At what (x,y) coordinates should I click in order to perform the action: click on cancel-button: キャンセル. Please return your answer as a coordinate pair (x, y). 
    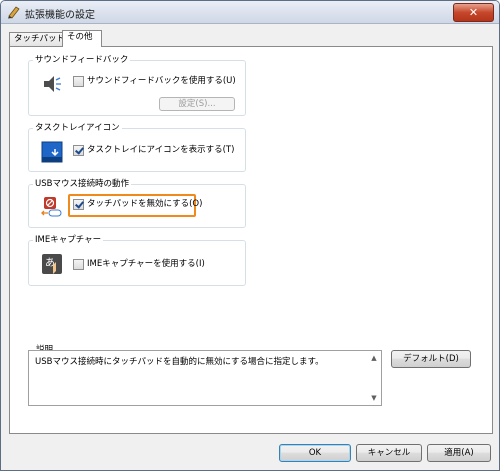
    Looking at the image, I should click on (389, 453).